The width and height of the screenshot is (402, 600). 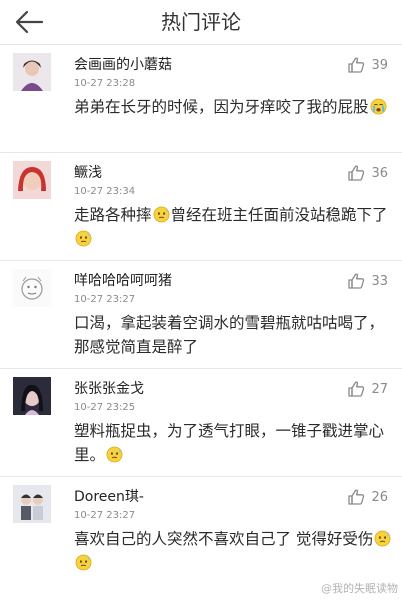 What do you see at coordinates (105, 83) in the screenshot?
I see `comment-timestamp: 10-27 23:28` at bounding box center [105, 83].